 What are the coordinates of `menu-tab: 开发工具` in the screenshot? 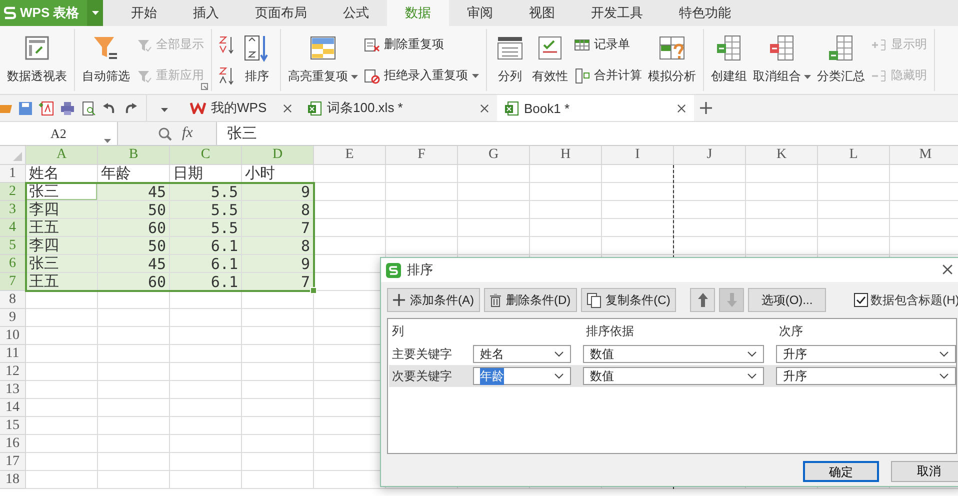 It's located at (617, 13).